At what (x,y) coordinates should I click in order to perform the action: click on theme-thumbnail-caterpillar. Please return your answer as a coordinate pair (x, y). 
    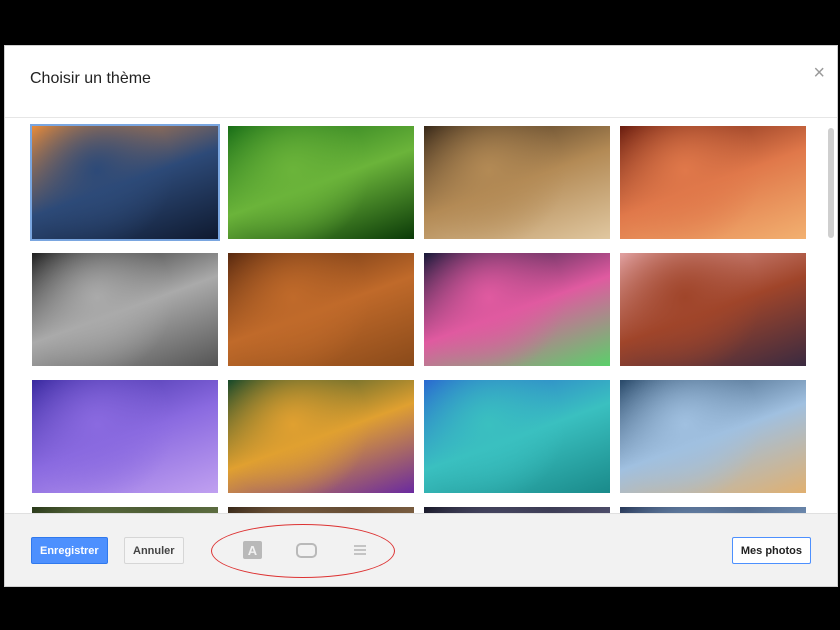
    Looking at the image, I should click on (321, 182).